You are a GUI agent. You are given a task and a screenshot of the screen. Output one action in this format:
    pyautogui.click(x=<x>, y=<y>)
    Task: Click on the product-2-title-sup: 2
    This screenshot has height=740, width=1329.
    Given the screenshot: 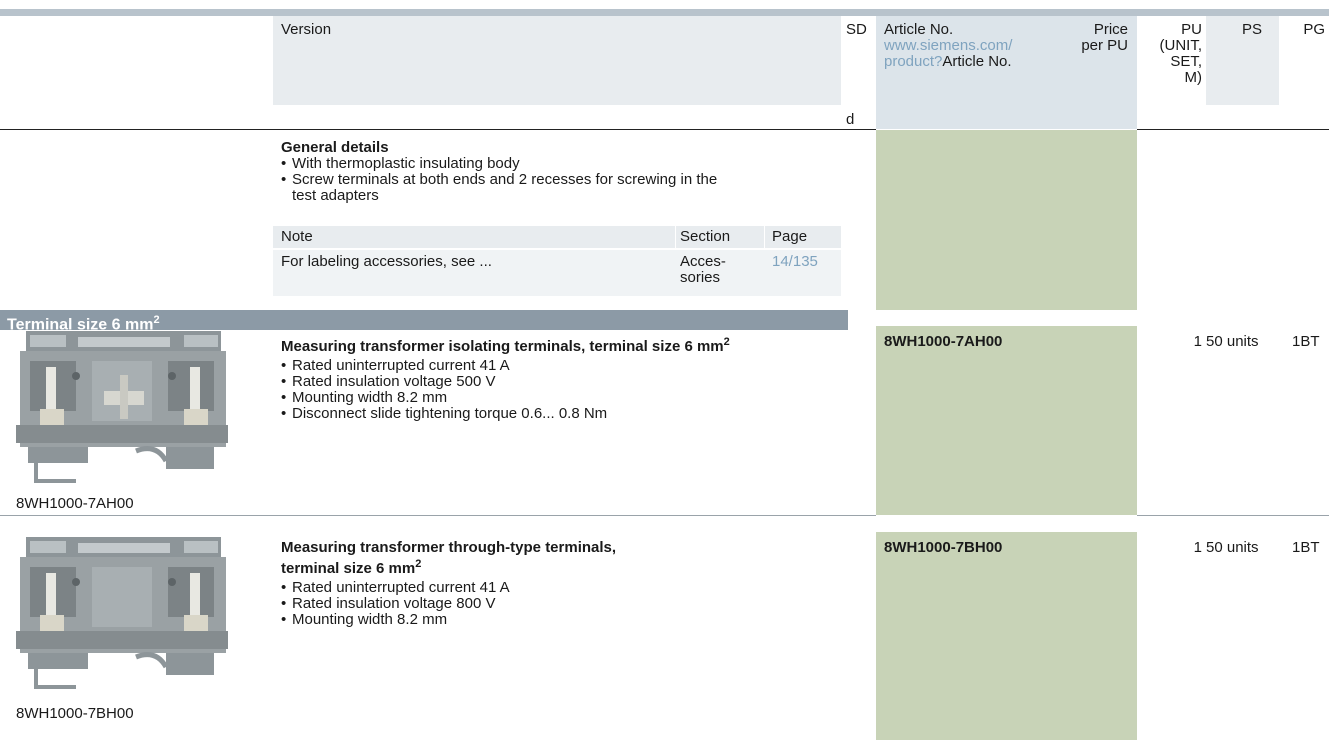 What is the action you would take?
    pyautogui.click(x=418, y=564)
    